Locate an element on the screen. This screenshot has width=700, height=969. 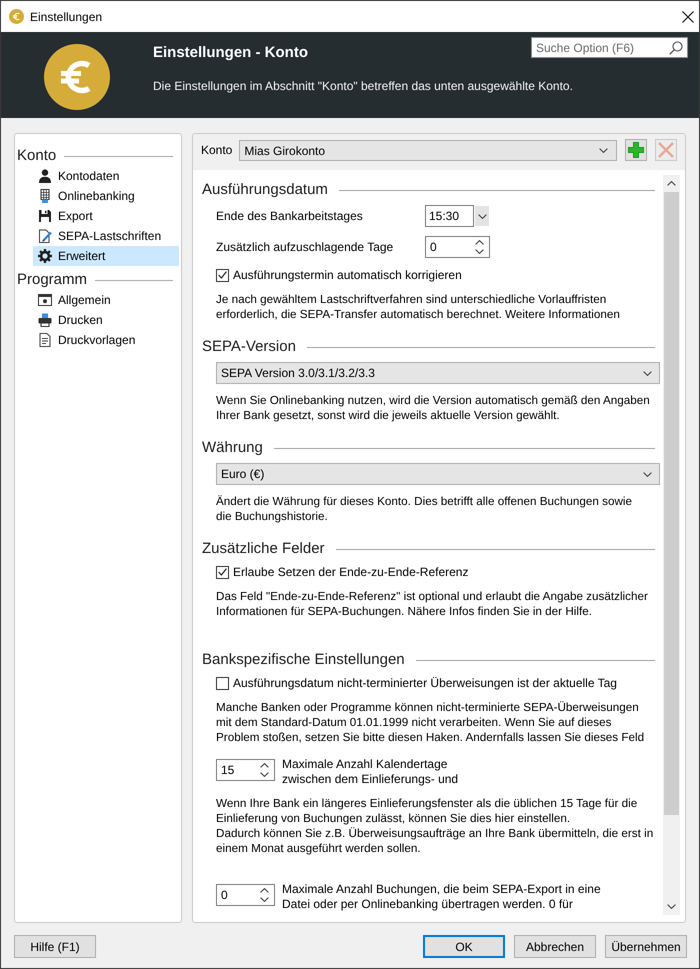
dropdown: Euro (€) is located at coordinates (438, 474).